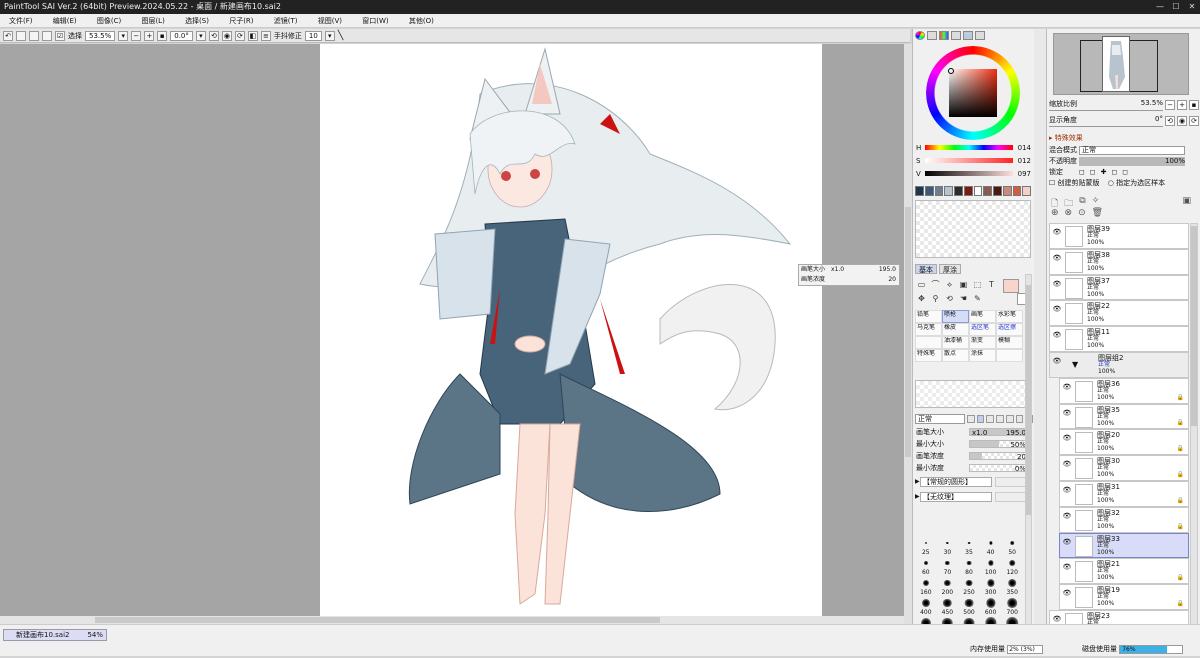 The height and width of the screenshot is (658, 1200). I want to click on brush-slot: 油漆桶, so click(955, 342).